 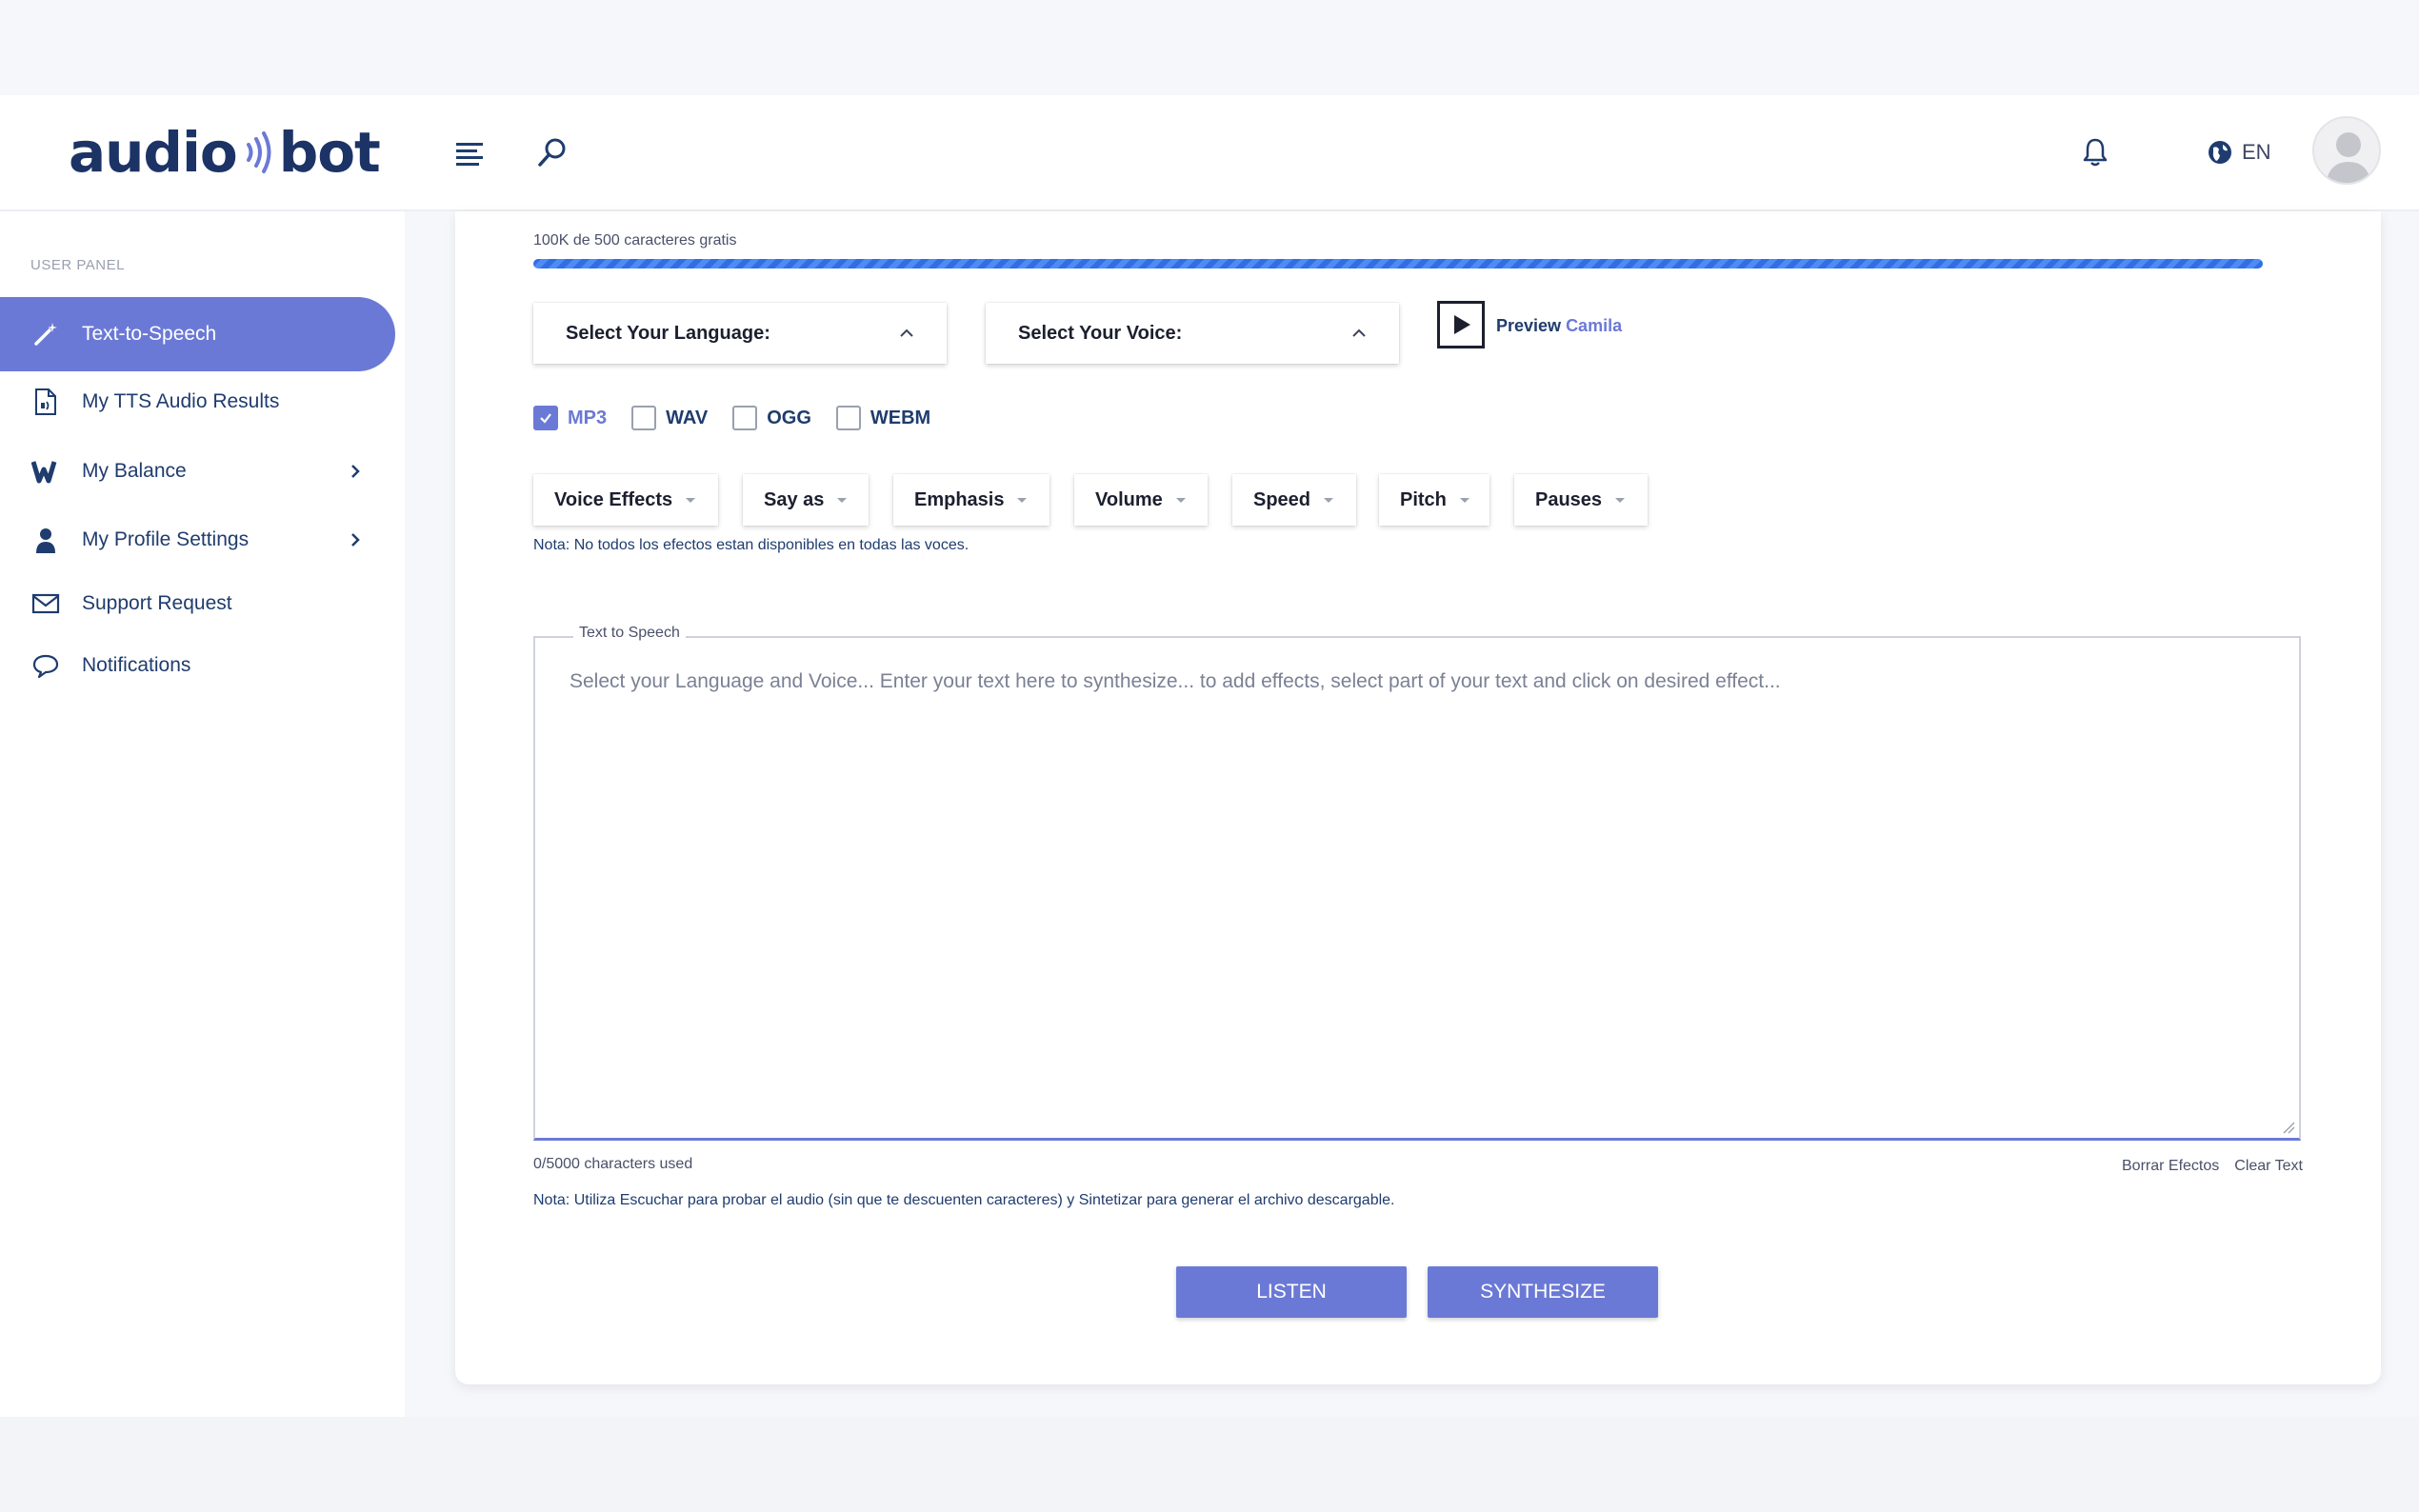 What do you see at coordinates (1209, 47) in the screenshot?
I see `top-background` at bounding box center [1209, 47].